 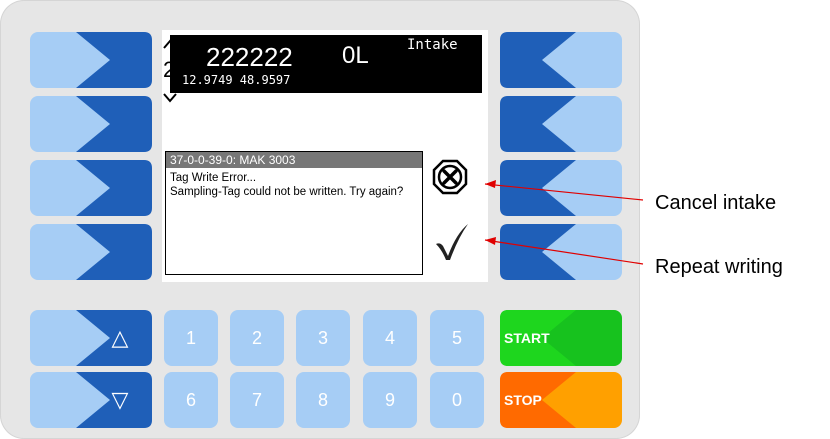 What do you see at coordinates (490, 241) in the screenshot?
I see `repeat-arrowhead-icon` at bounding box center [490, 241].